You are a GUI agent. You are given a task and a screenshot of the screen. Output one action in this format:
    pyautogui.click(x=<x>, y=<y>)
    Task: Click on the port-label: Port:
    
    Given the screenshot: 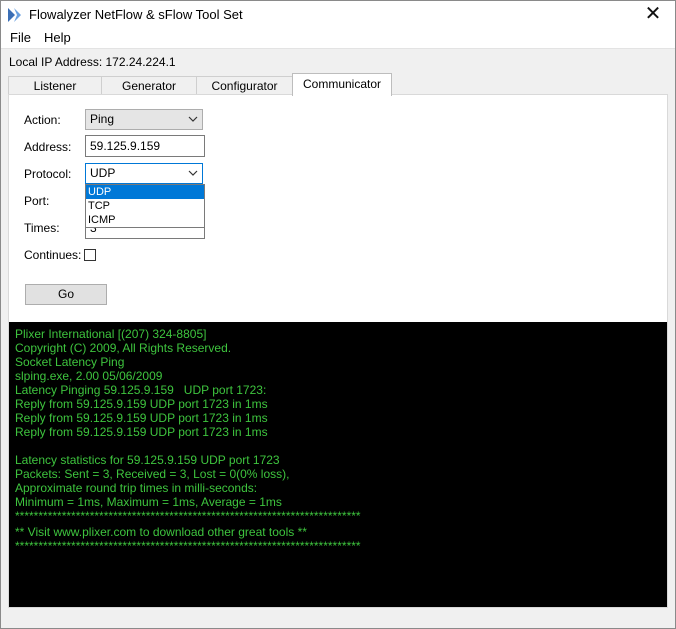 What is the action you would take?
    pyautogui.click(x=37, y=201)
    